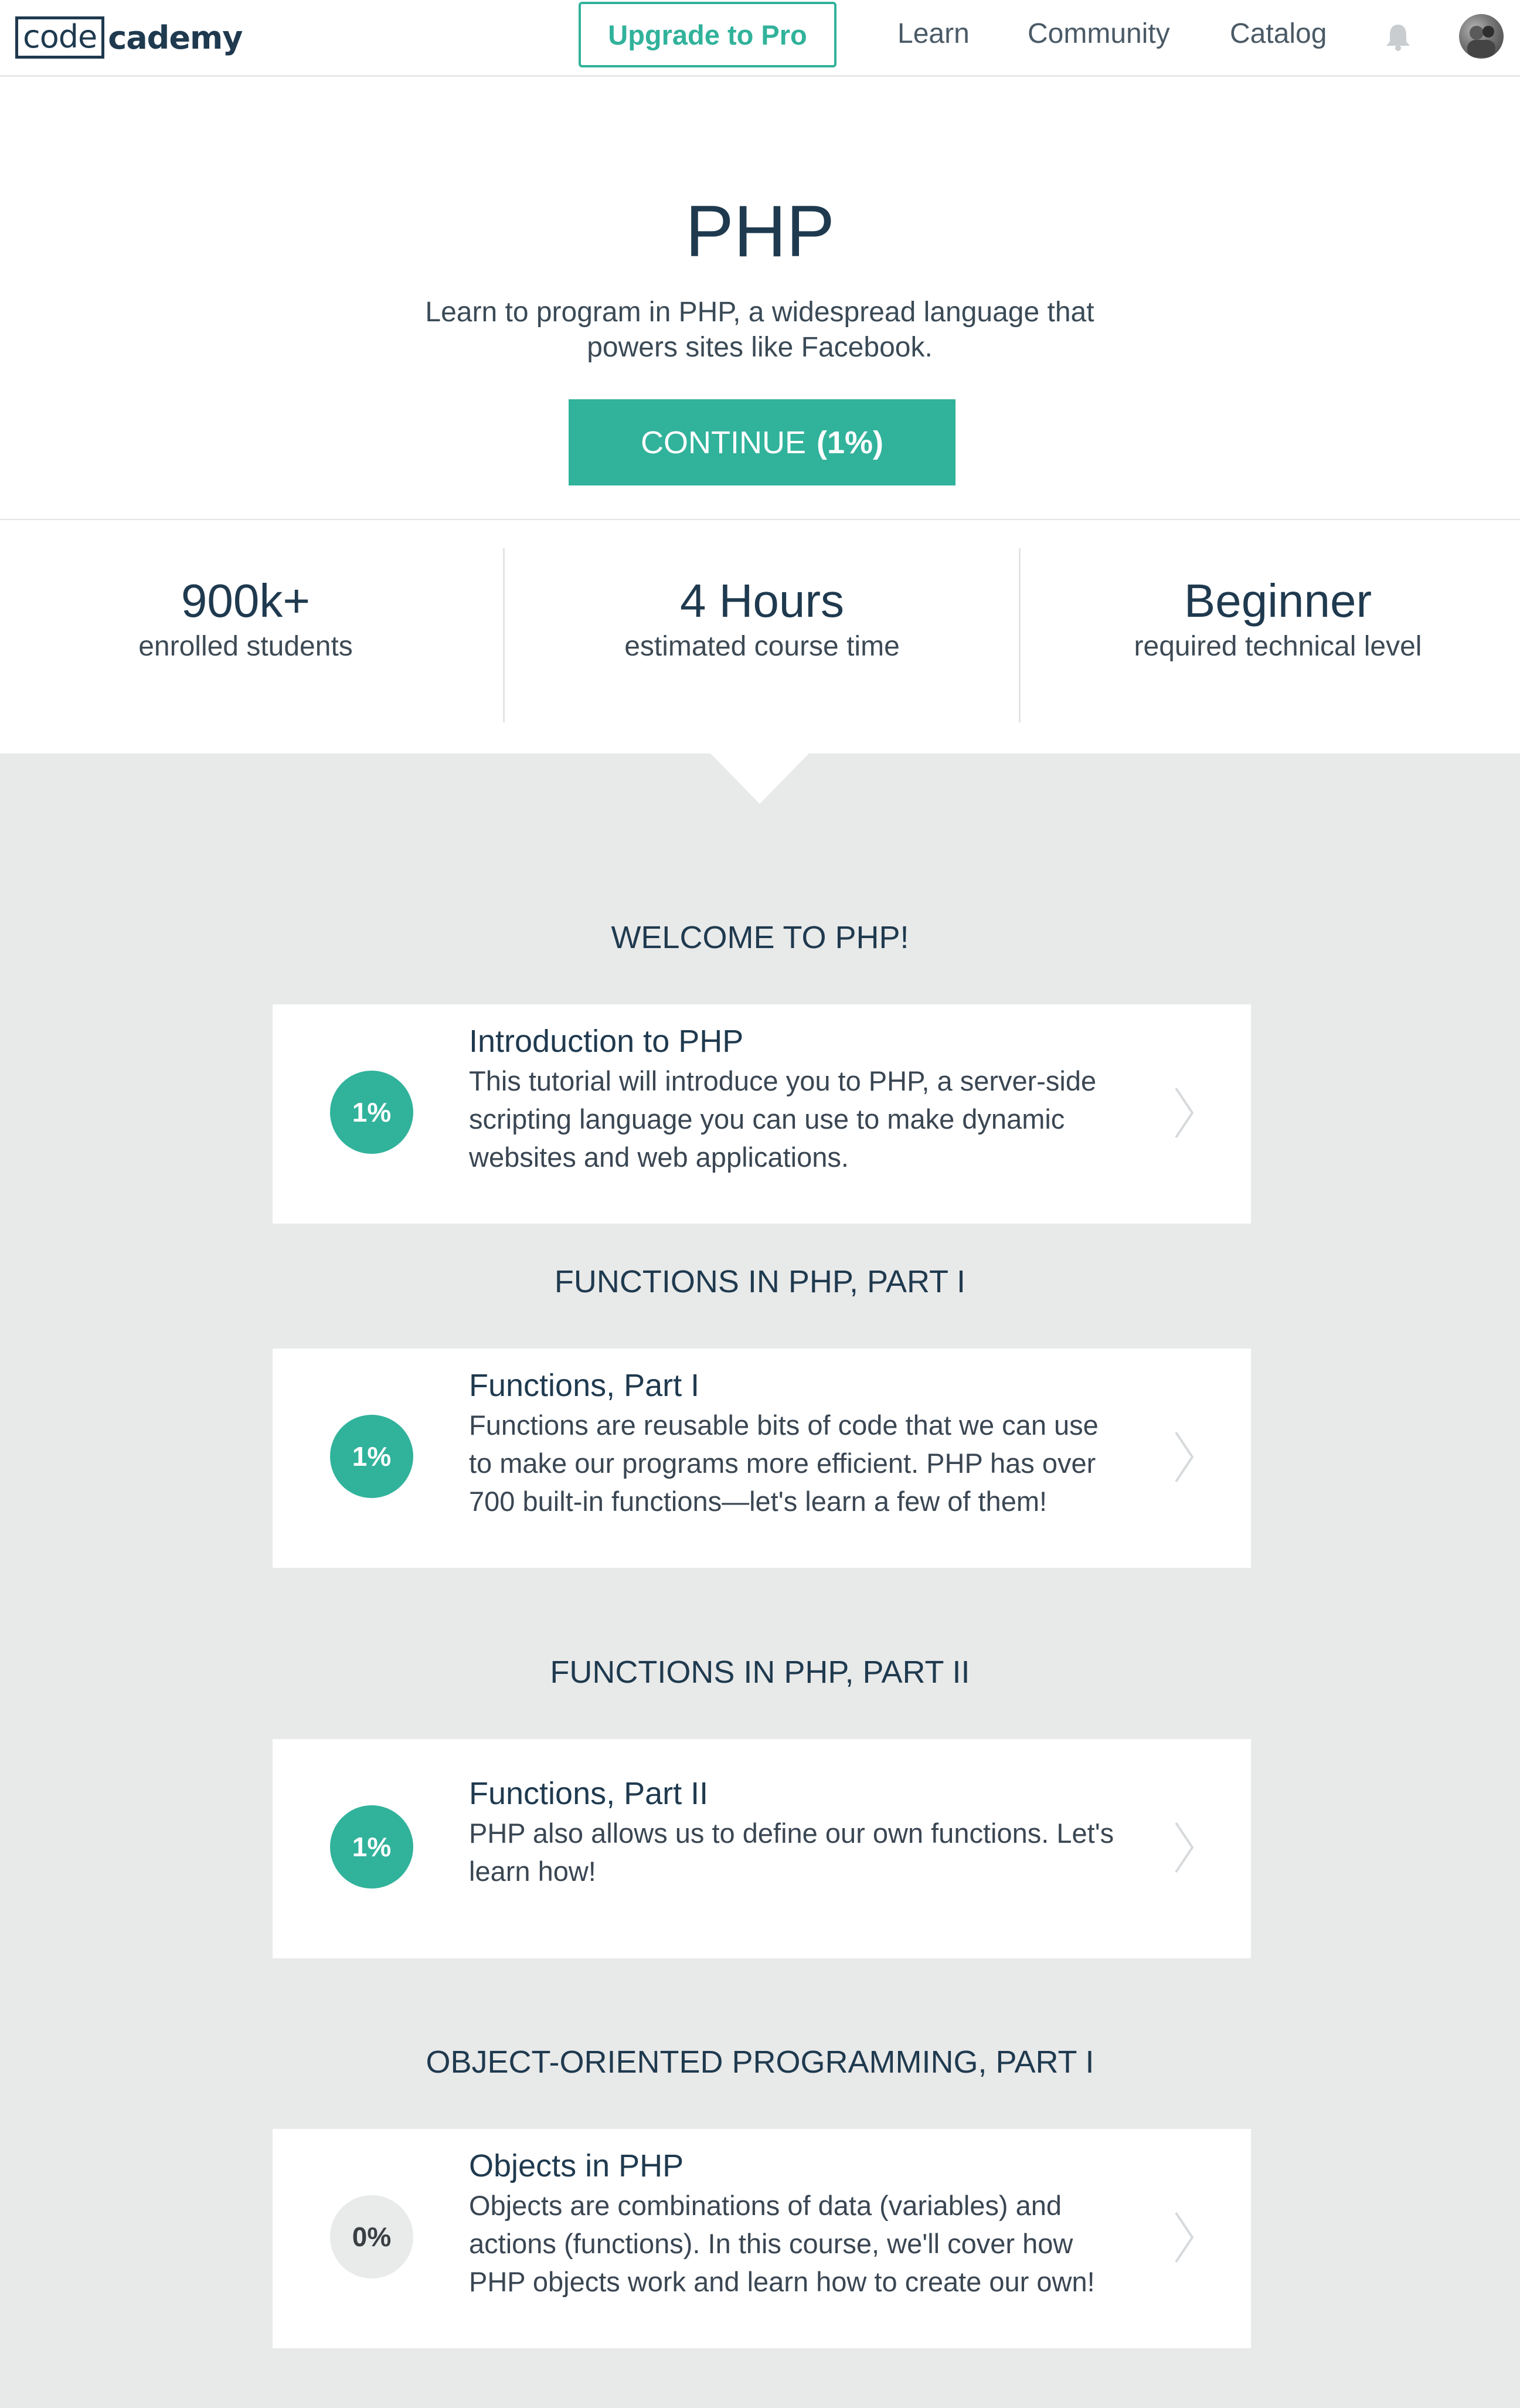 This screenshot has width=1520, height=2408. I want to click on lesson-title: Functions, Part I, so click(584, 1385).